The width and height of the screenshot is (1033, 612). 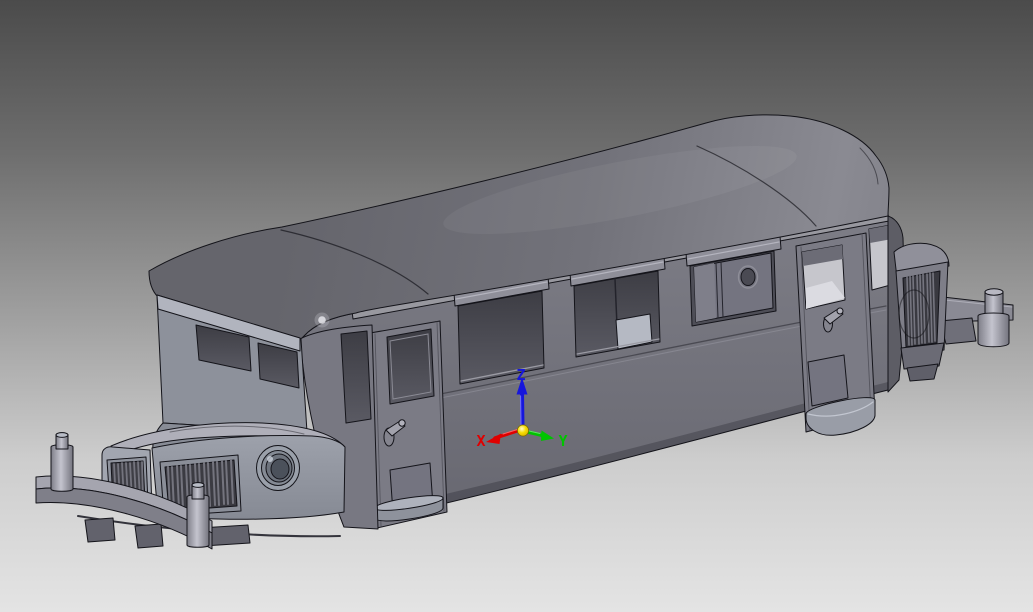 I want to click on axis-y-label: Y, so click(x=562, y=441).